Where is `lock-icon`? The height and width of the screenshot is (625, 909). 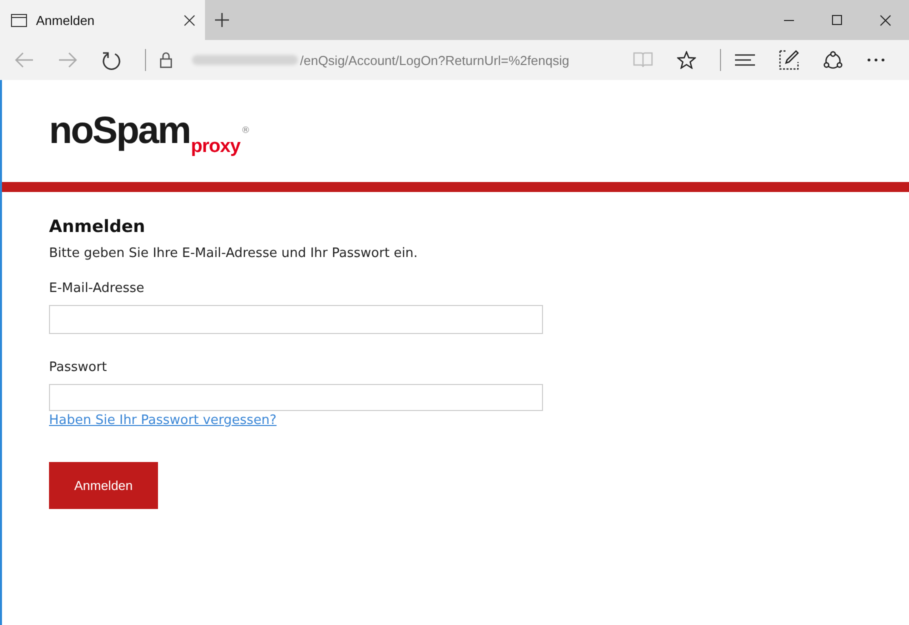 lock-icon is located at coordinates (166, 60).